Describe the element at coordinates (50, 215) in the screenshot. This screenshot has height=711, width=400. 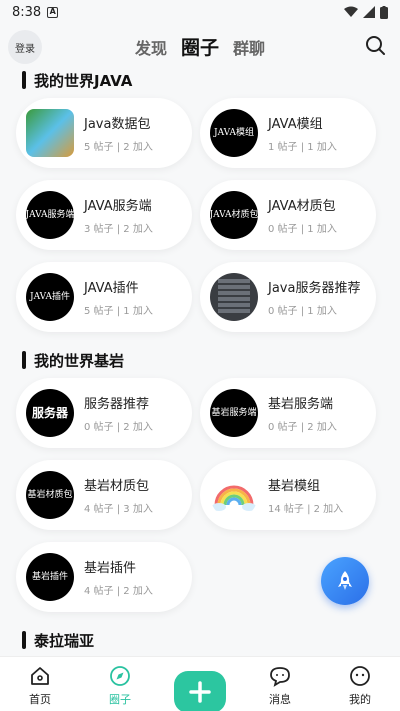
I see `circle-avatar: JAVA服务端` at that location.